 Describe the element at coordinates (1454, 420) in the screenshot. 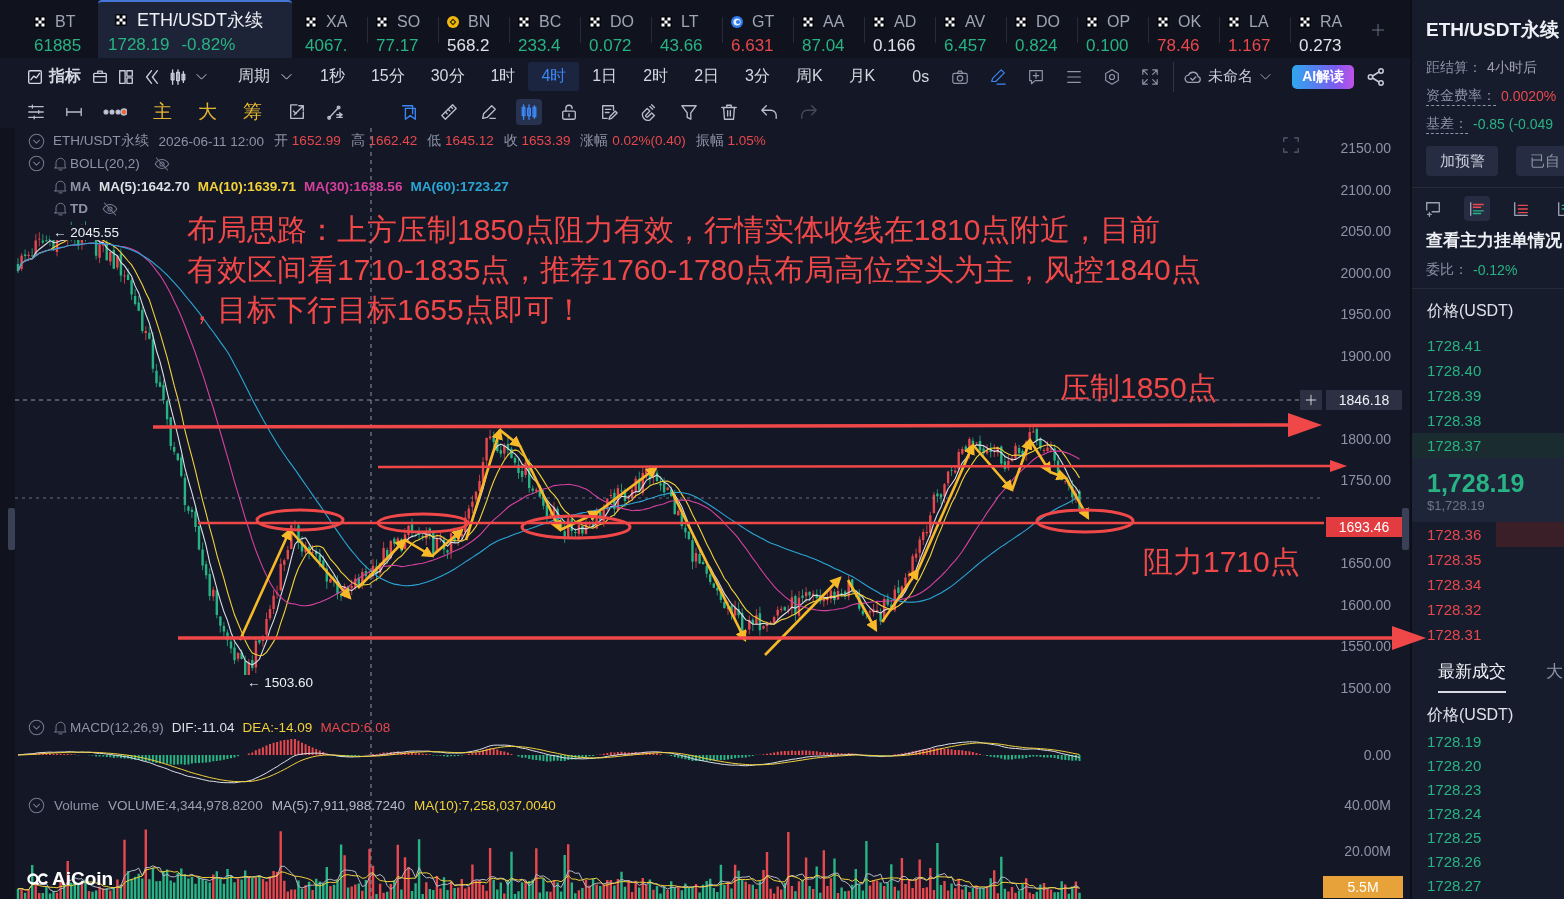

I see `ask-price: 1728.38` at that location.